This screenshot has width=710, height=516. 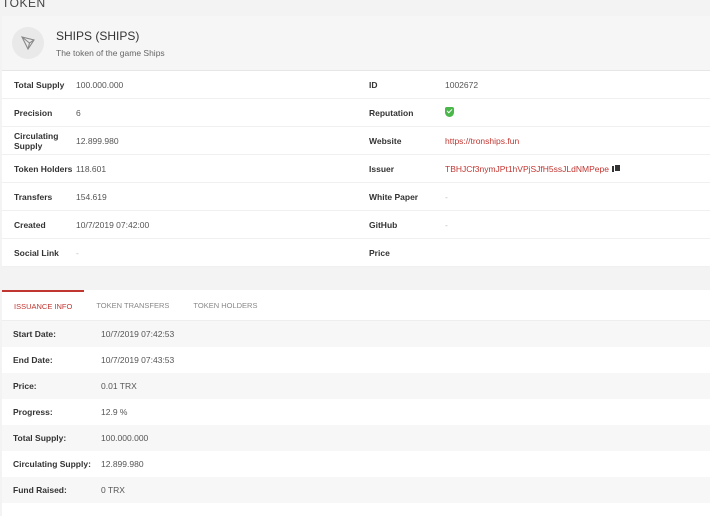 What do you see at coordinates (138, 360) in the screenshot?
I see `issuance-value: 10/7/2019 07:43:53` at bounding box center [138, 360].